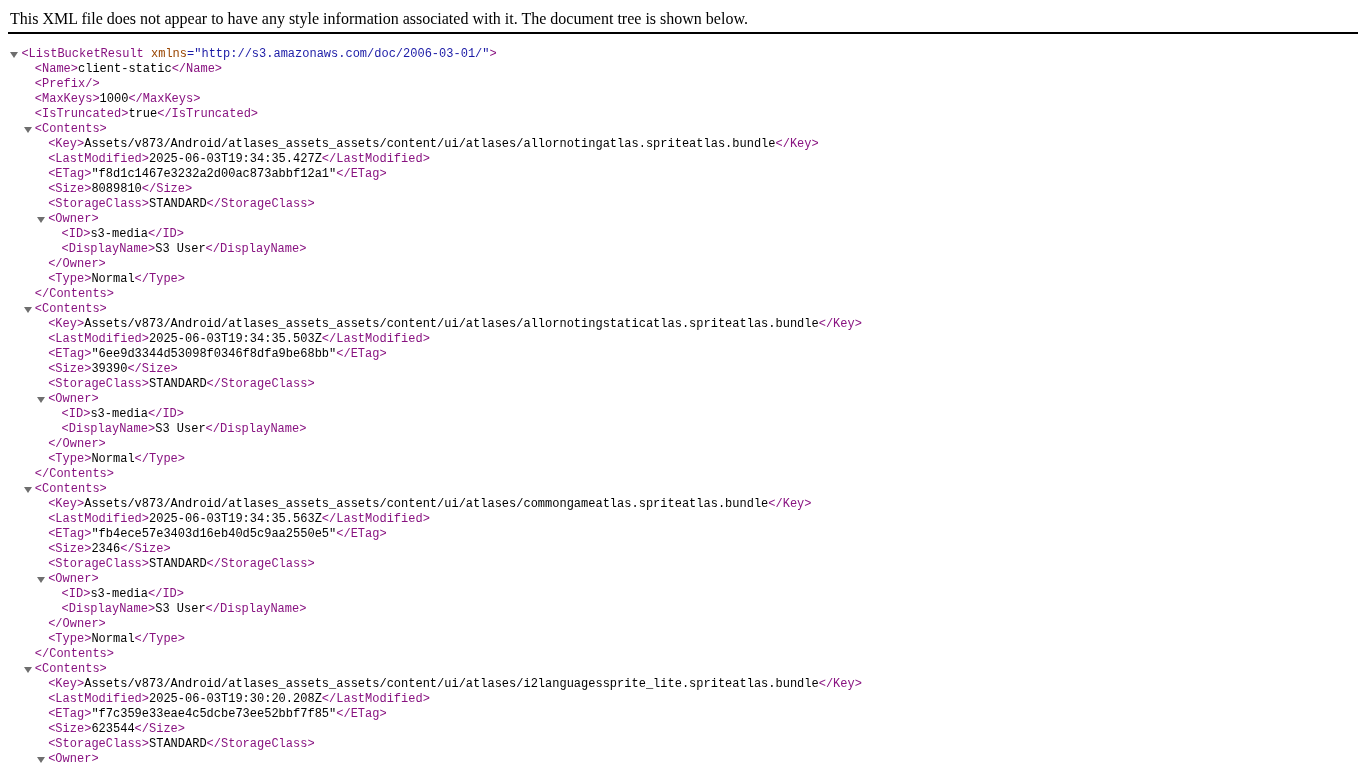 The height and width of the screenshot is (768, 1366). Describe the element at coordinates (239, 699) in the screenshot. I see `xml-line: <LastModified>2025-06-03T19:30:20.208Z</LastModified>` at that location.